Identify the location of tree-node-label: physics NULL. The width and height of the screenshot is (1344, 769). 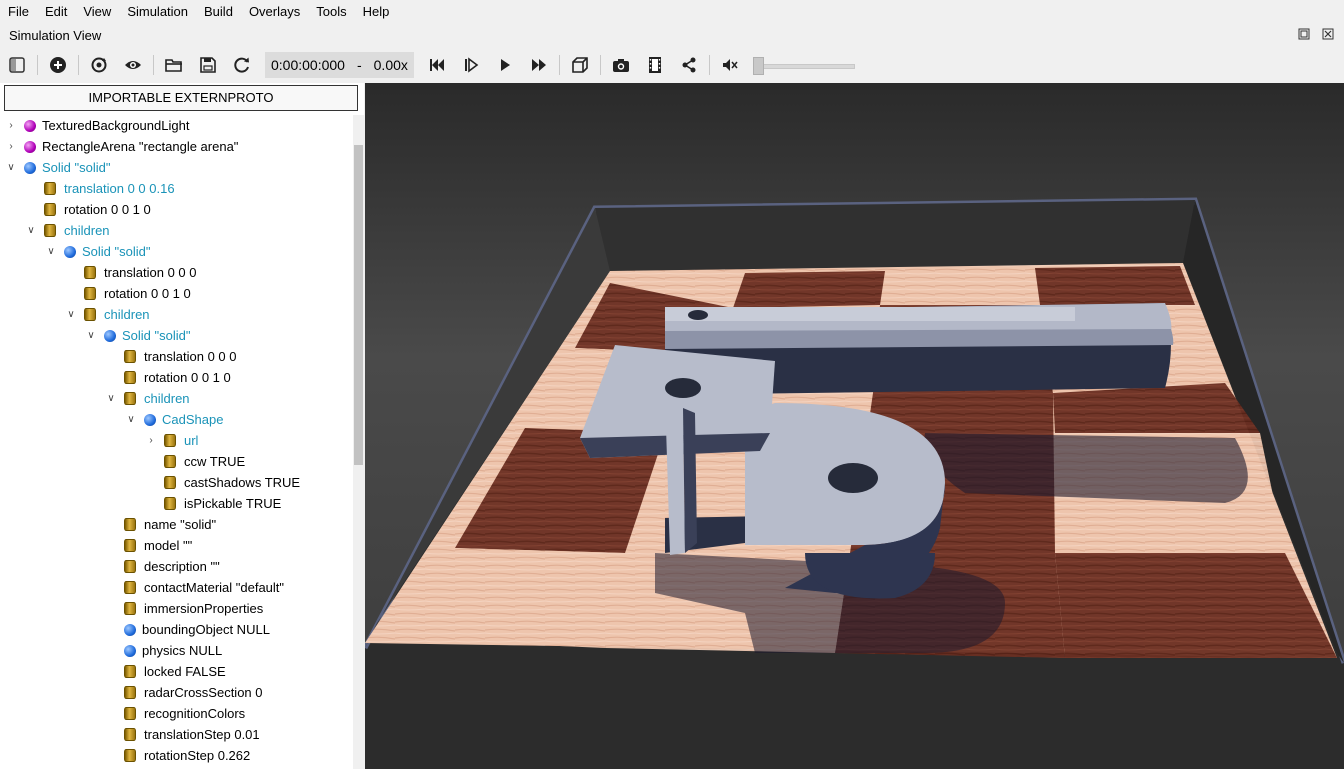
(182, 650).